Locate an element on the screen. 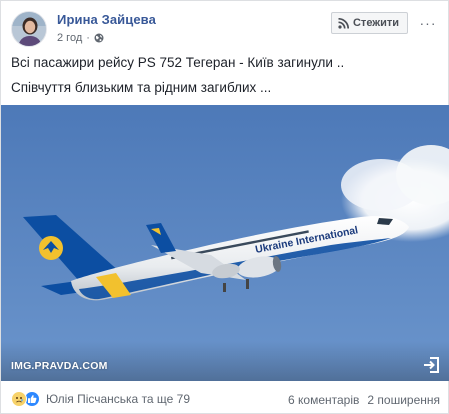 The height and width of the screenshot is (414, 449). shares-count: 2 поширення is located at coordinates (403, 400).